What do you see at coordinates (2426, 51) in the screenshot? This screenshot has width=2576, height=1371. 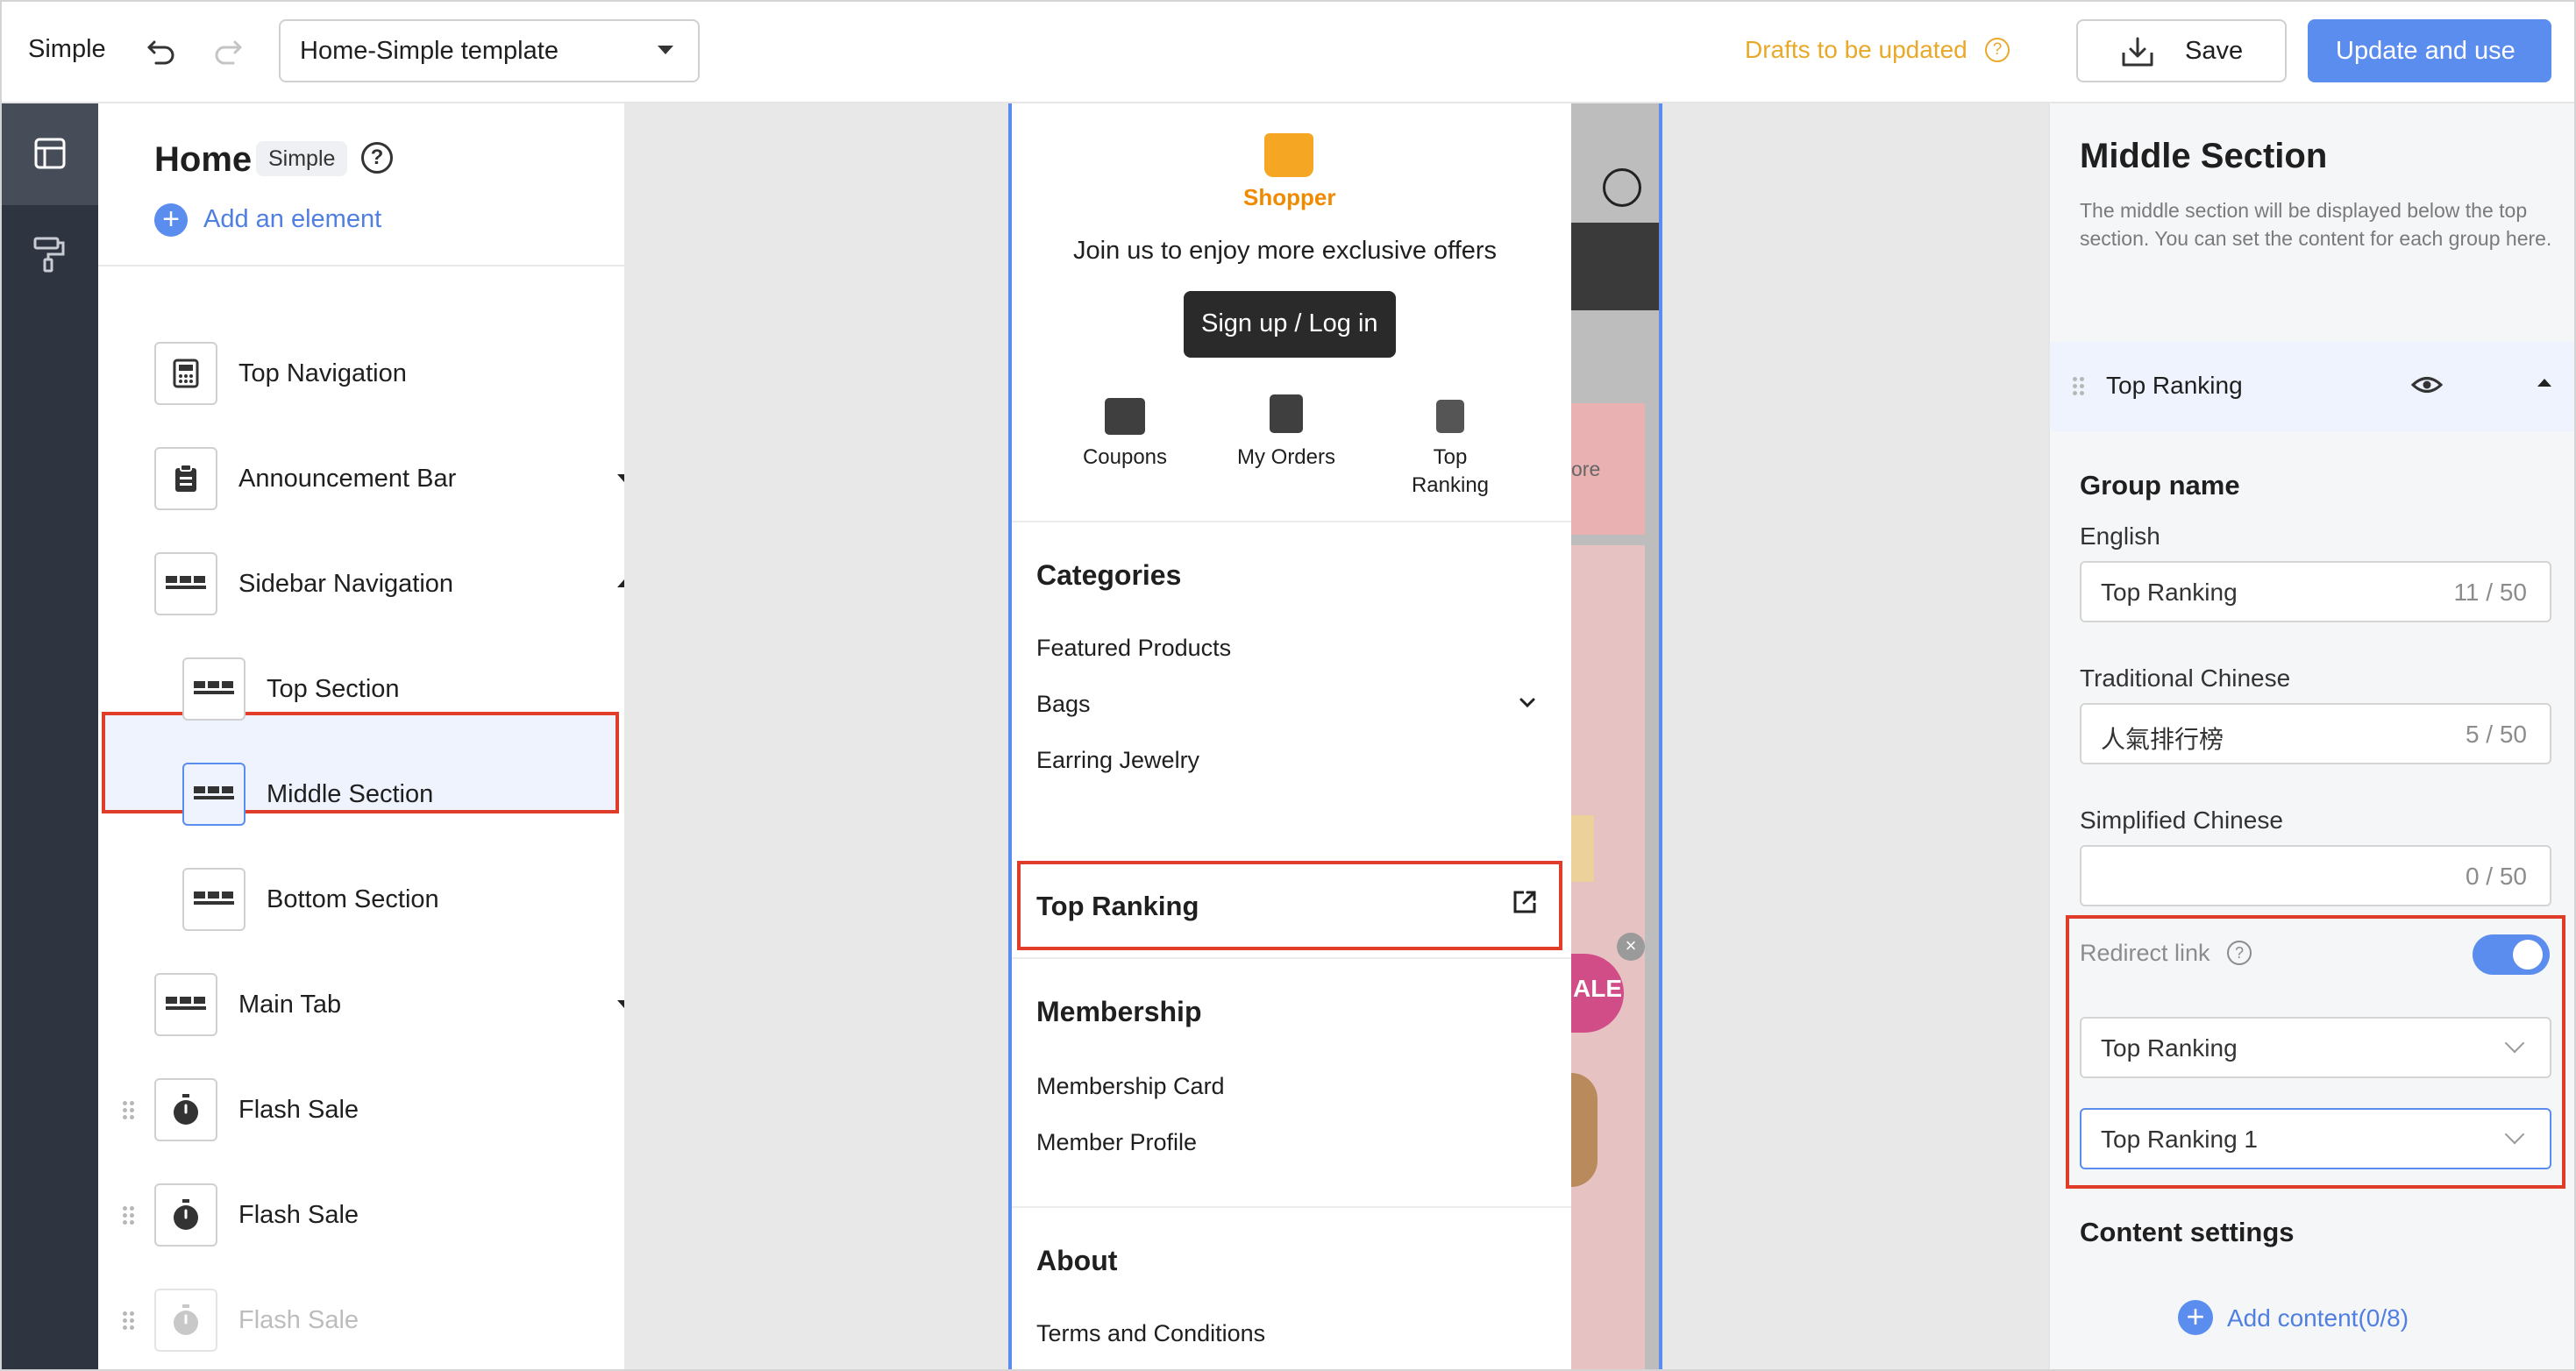 I see `update-button-label: Update and use` at bounding box center [2426, 51].